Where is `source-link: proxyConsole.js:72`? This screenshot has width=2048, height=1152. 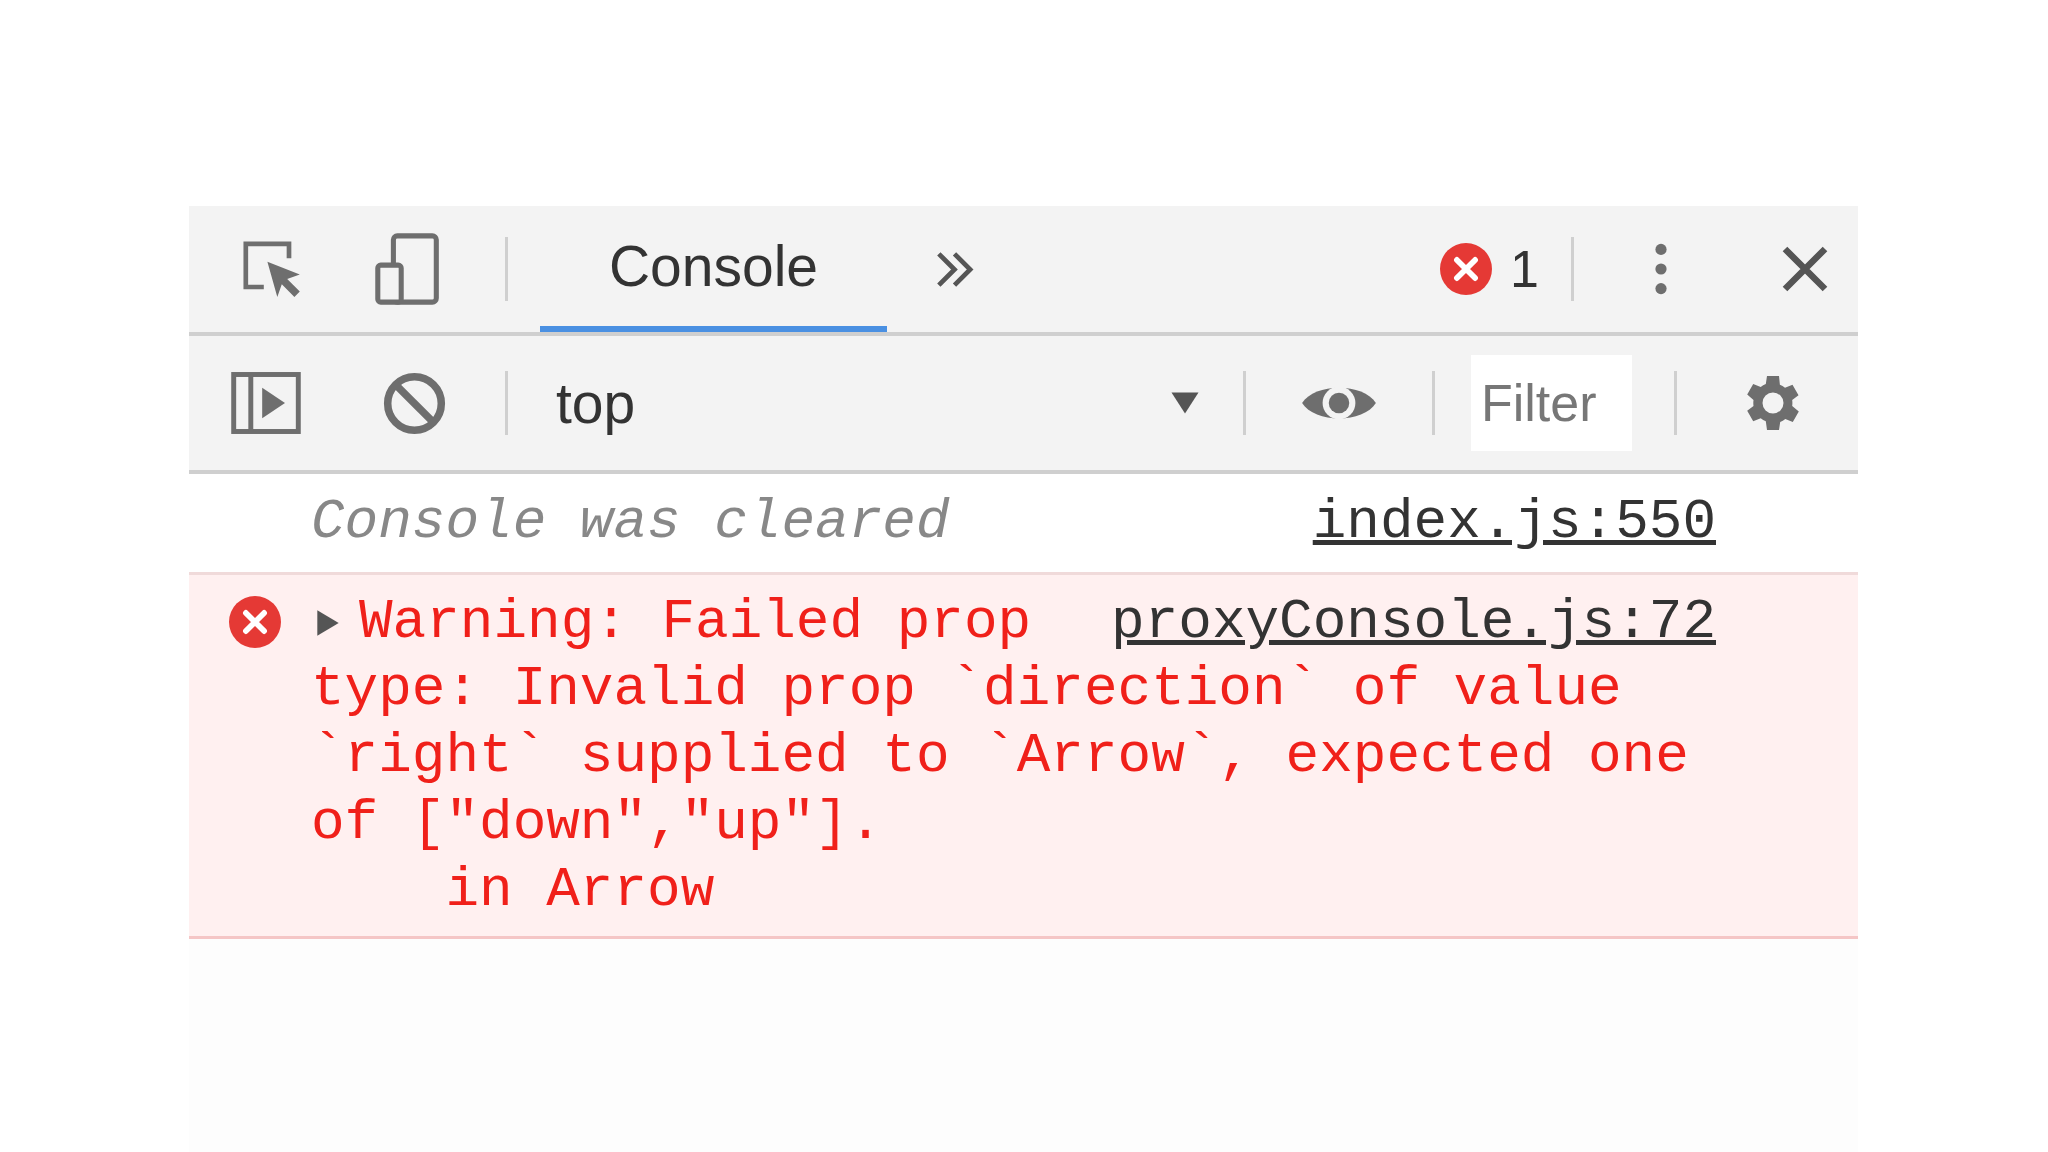 source-link: proxyConsole.js:72 is located at coordinates (1413, 622).